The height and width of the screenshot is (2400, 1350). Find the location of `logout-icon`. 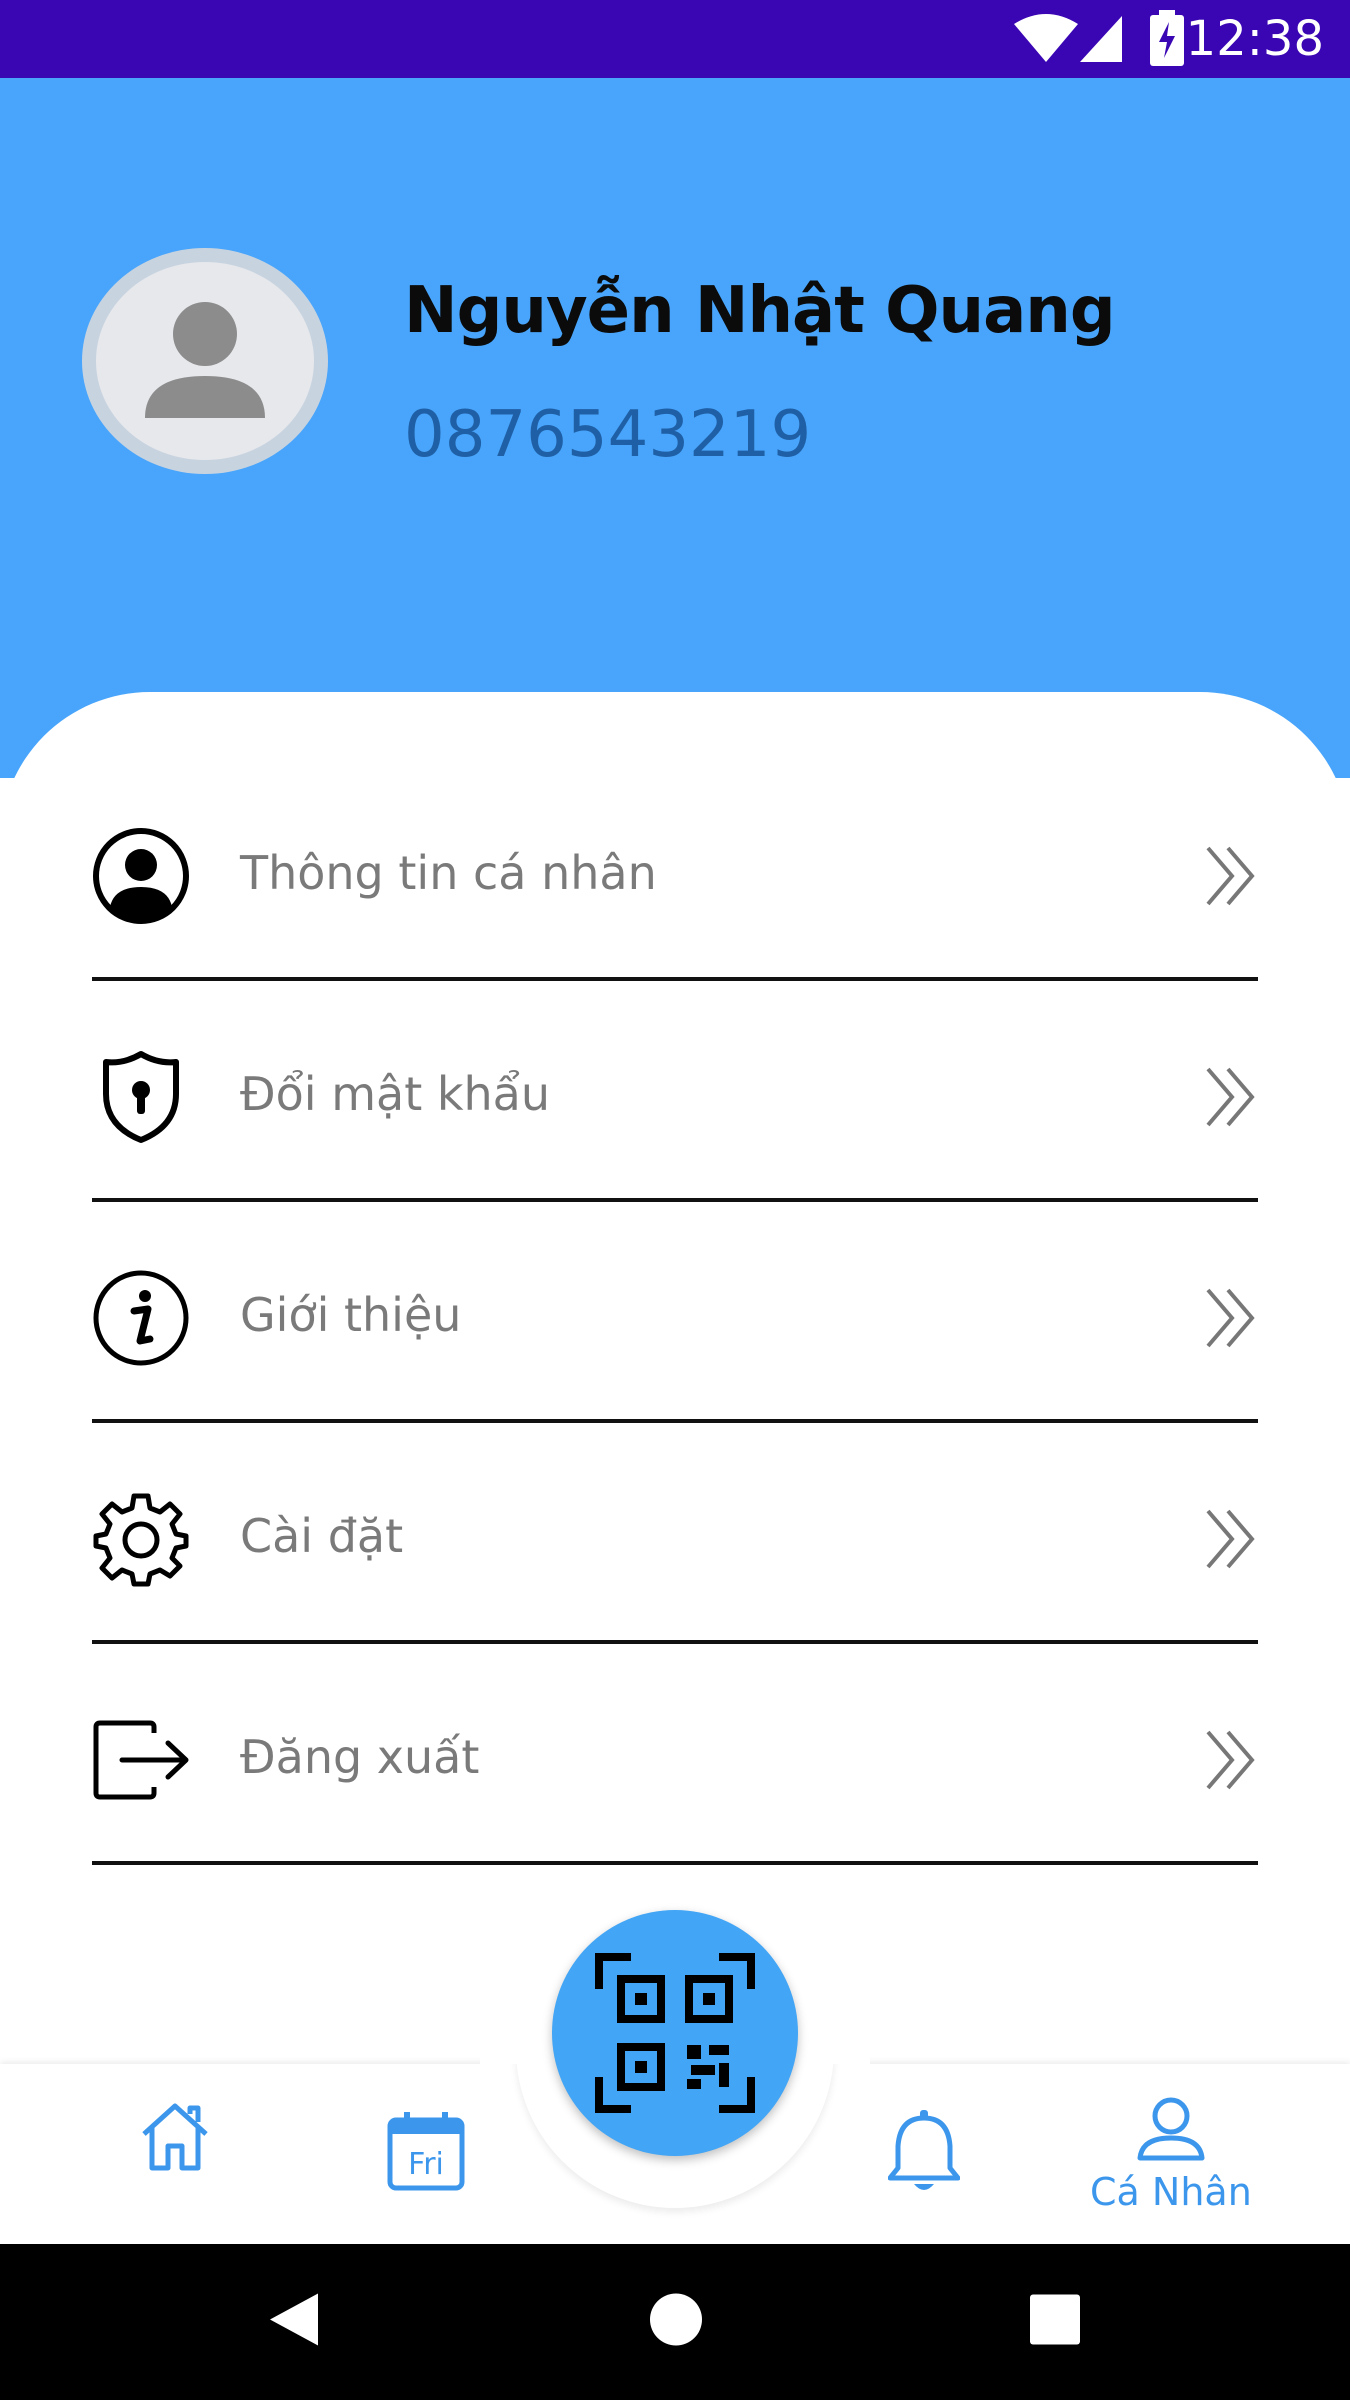

logout-icon is located at coordinates (141, 1760).